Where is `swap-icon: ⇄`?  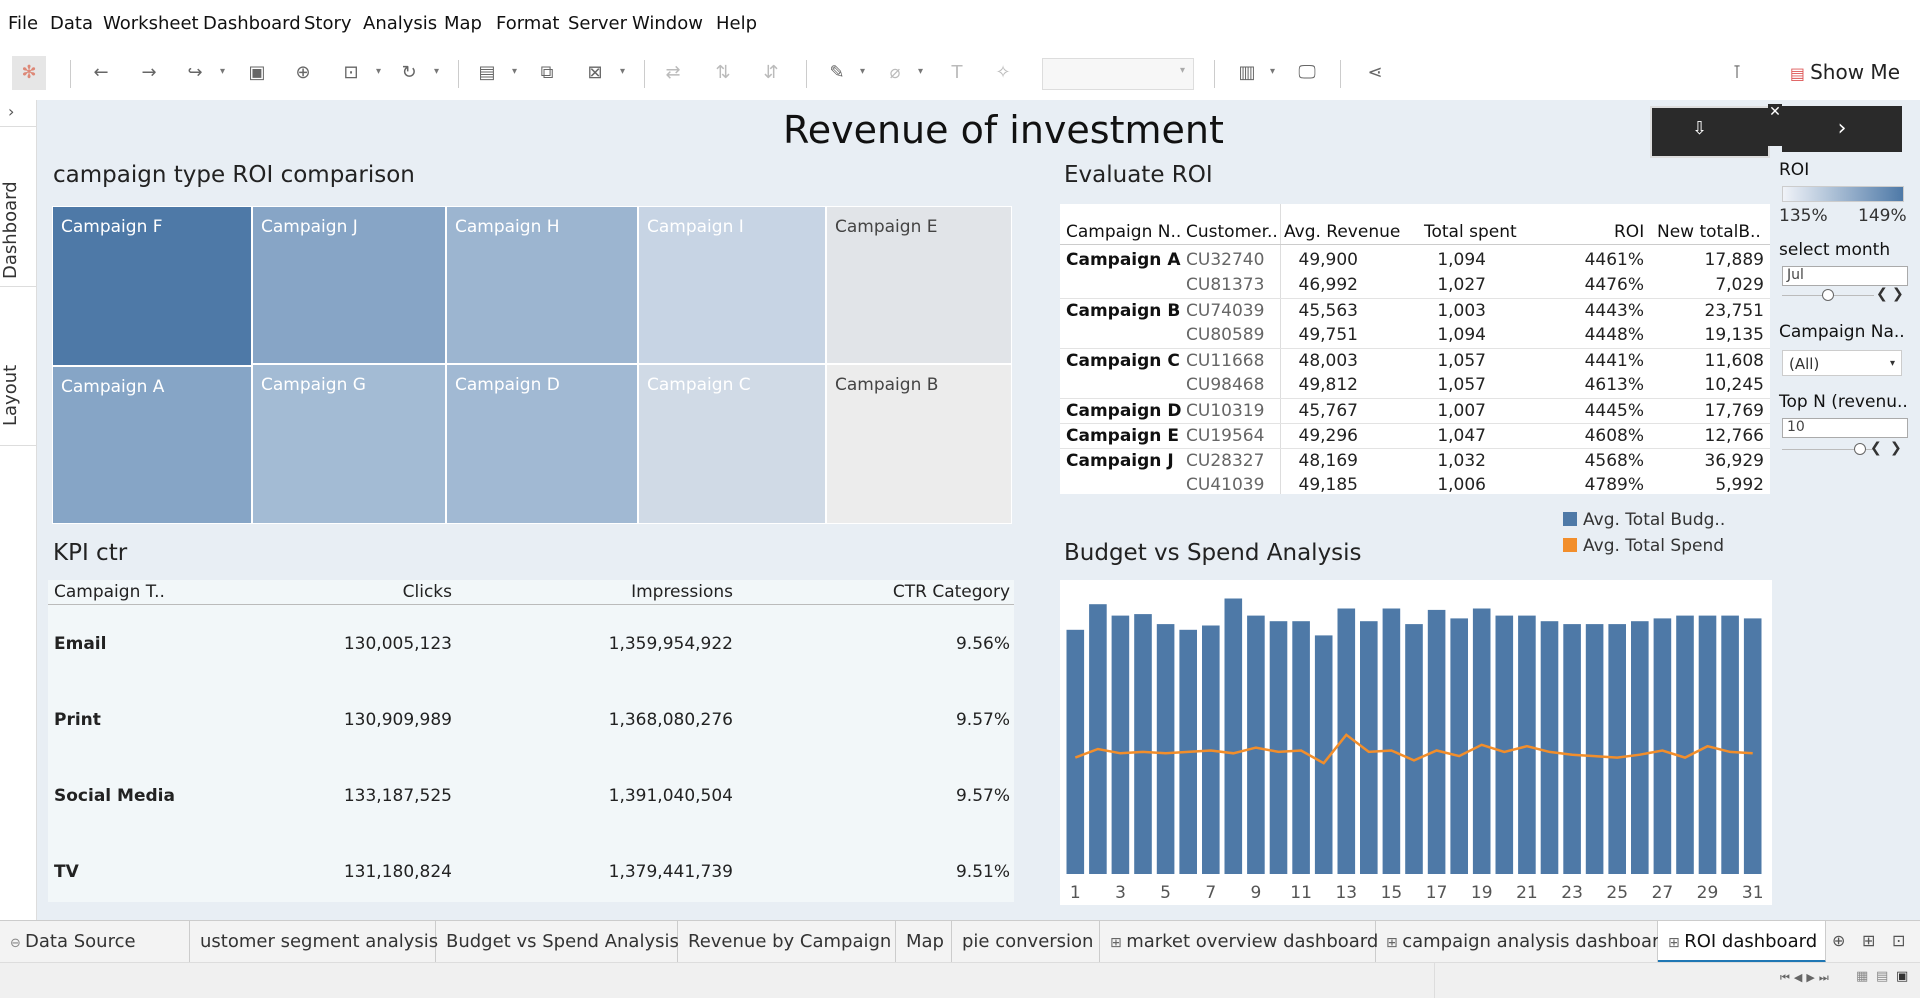 swap-icon: ⇄ is located at coordinates (673, 73).